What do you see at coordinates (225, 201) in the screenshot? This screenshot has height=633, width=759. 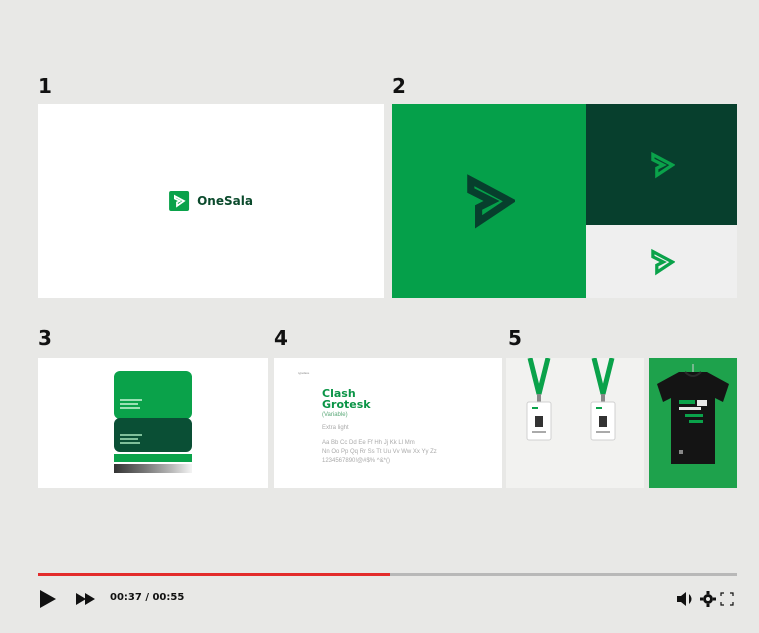 I see `brand-name: OneSala` at bounding box center [225, 201].